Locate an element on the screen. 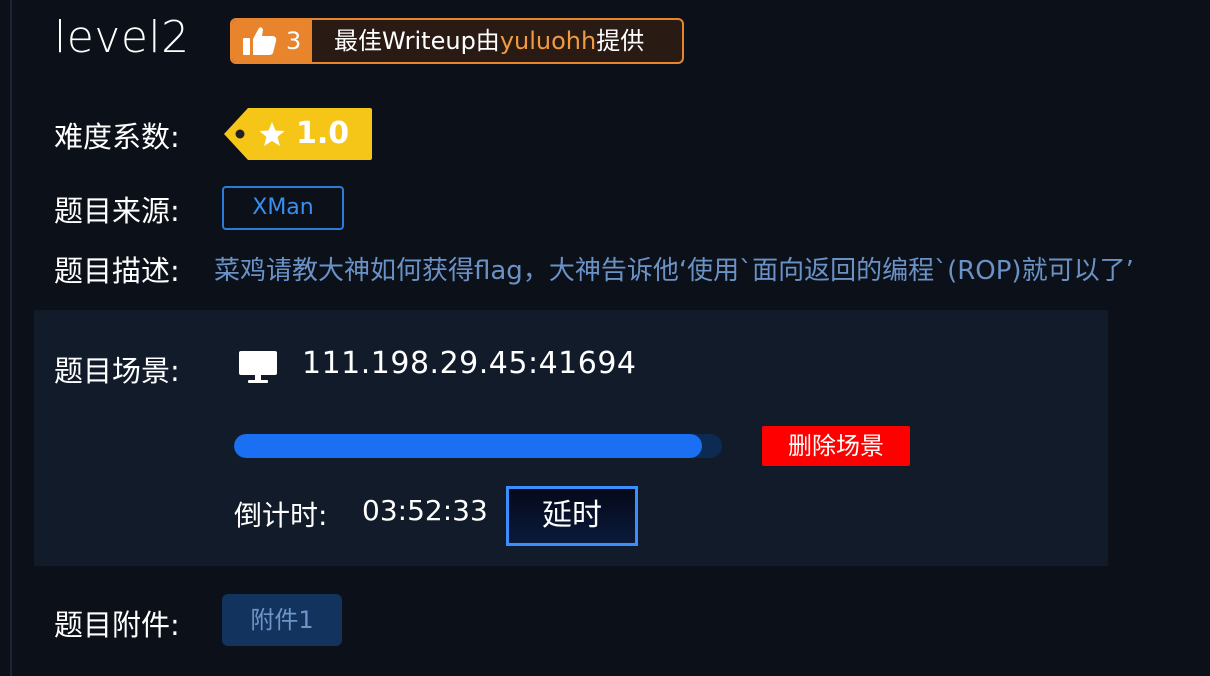 This screenshot has height=676, width=1210. attachment-label: 题目附件: is located at coordinates (117, 625).